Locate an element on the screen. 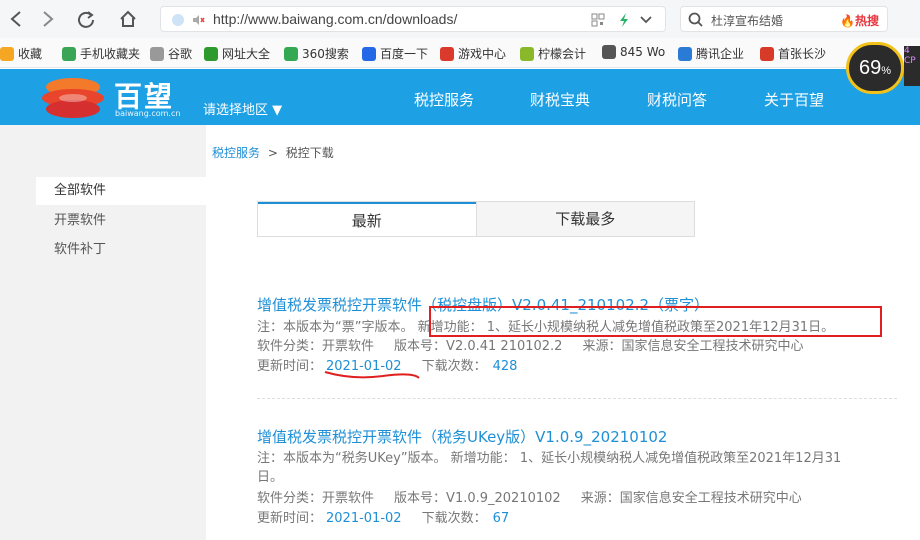 The width and height of the screenshot is (920, 540). tab-most-downloaded: 下载最多 is located at coordinates (584, 219).